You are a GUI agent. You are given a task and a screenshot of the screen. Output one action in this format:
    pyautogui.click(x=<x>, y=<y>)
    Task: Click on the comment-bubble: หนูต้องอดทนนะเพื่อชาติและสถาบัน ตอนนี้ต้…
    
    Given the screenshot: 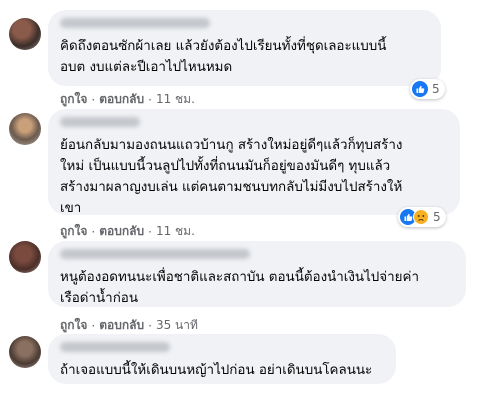 What is the action you would take?
    pyautogui.click(x=257, y=274)
    